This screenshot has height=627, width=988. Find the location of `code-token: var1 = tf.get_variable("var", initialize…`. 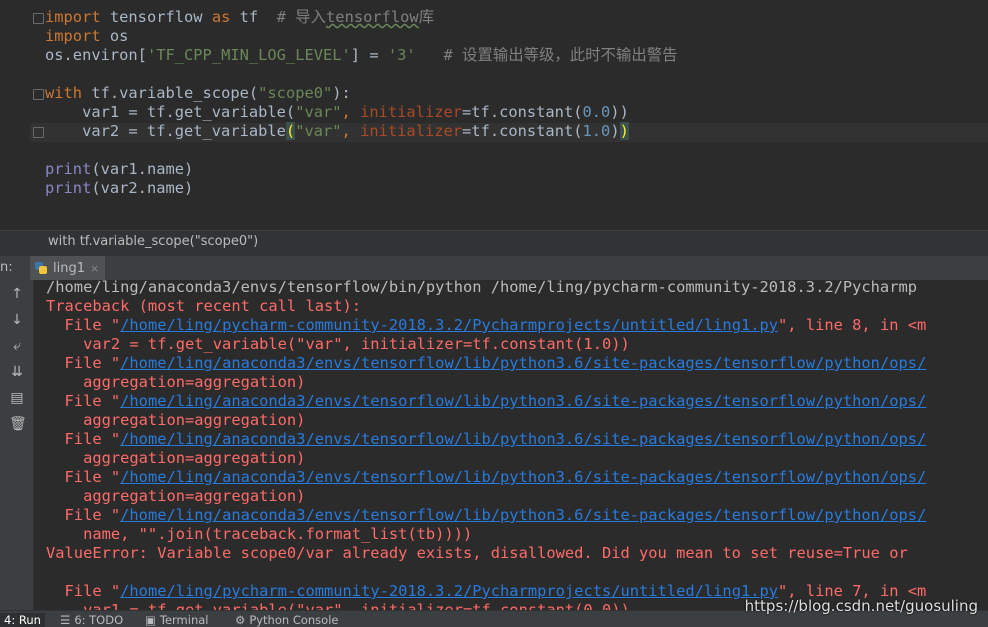

code-token: var1 = tf.get_variable("var", initialize… is located at coordinates (338, 605).